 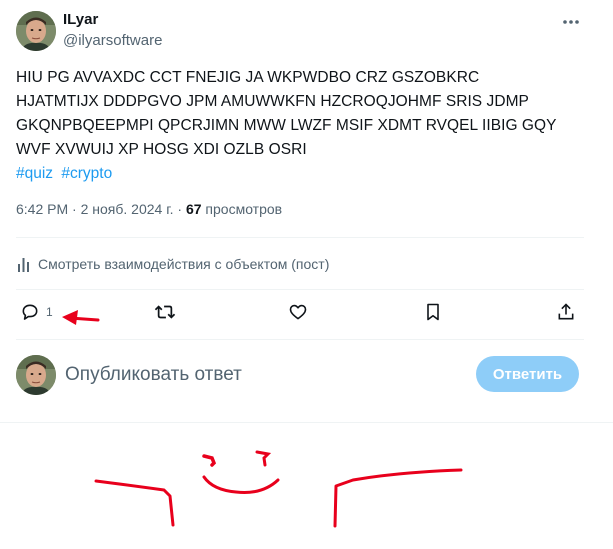 I want to click on share-upload-icon, so click(x=566, y=311).